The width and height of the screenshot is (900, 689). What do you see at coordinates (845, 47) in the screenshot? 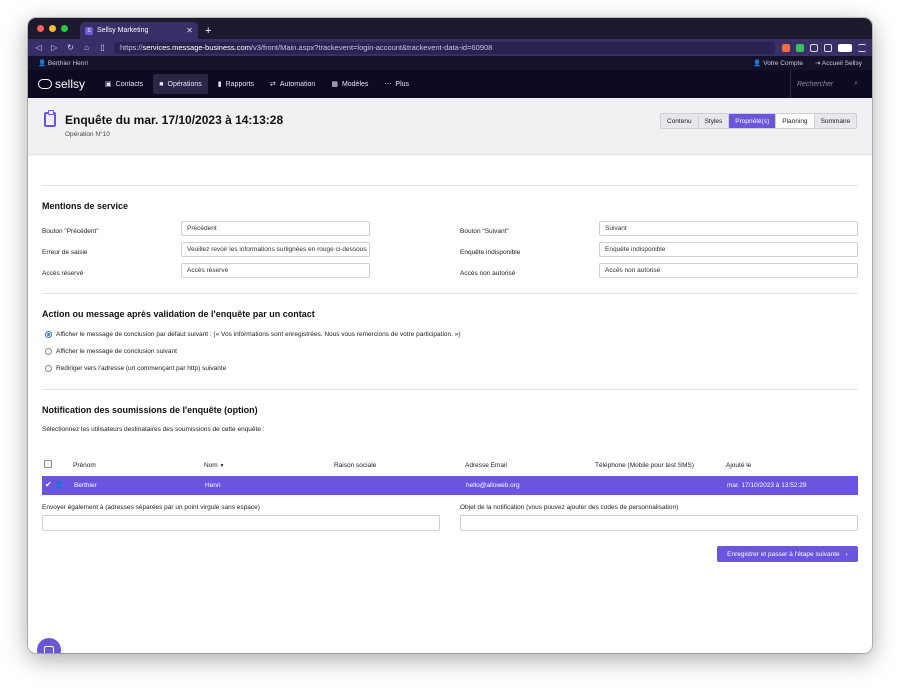
I see `glasses-icon` at bounding box center [845, 47].